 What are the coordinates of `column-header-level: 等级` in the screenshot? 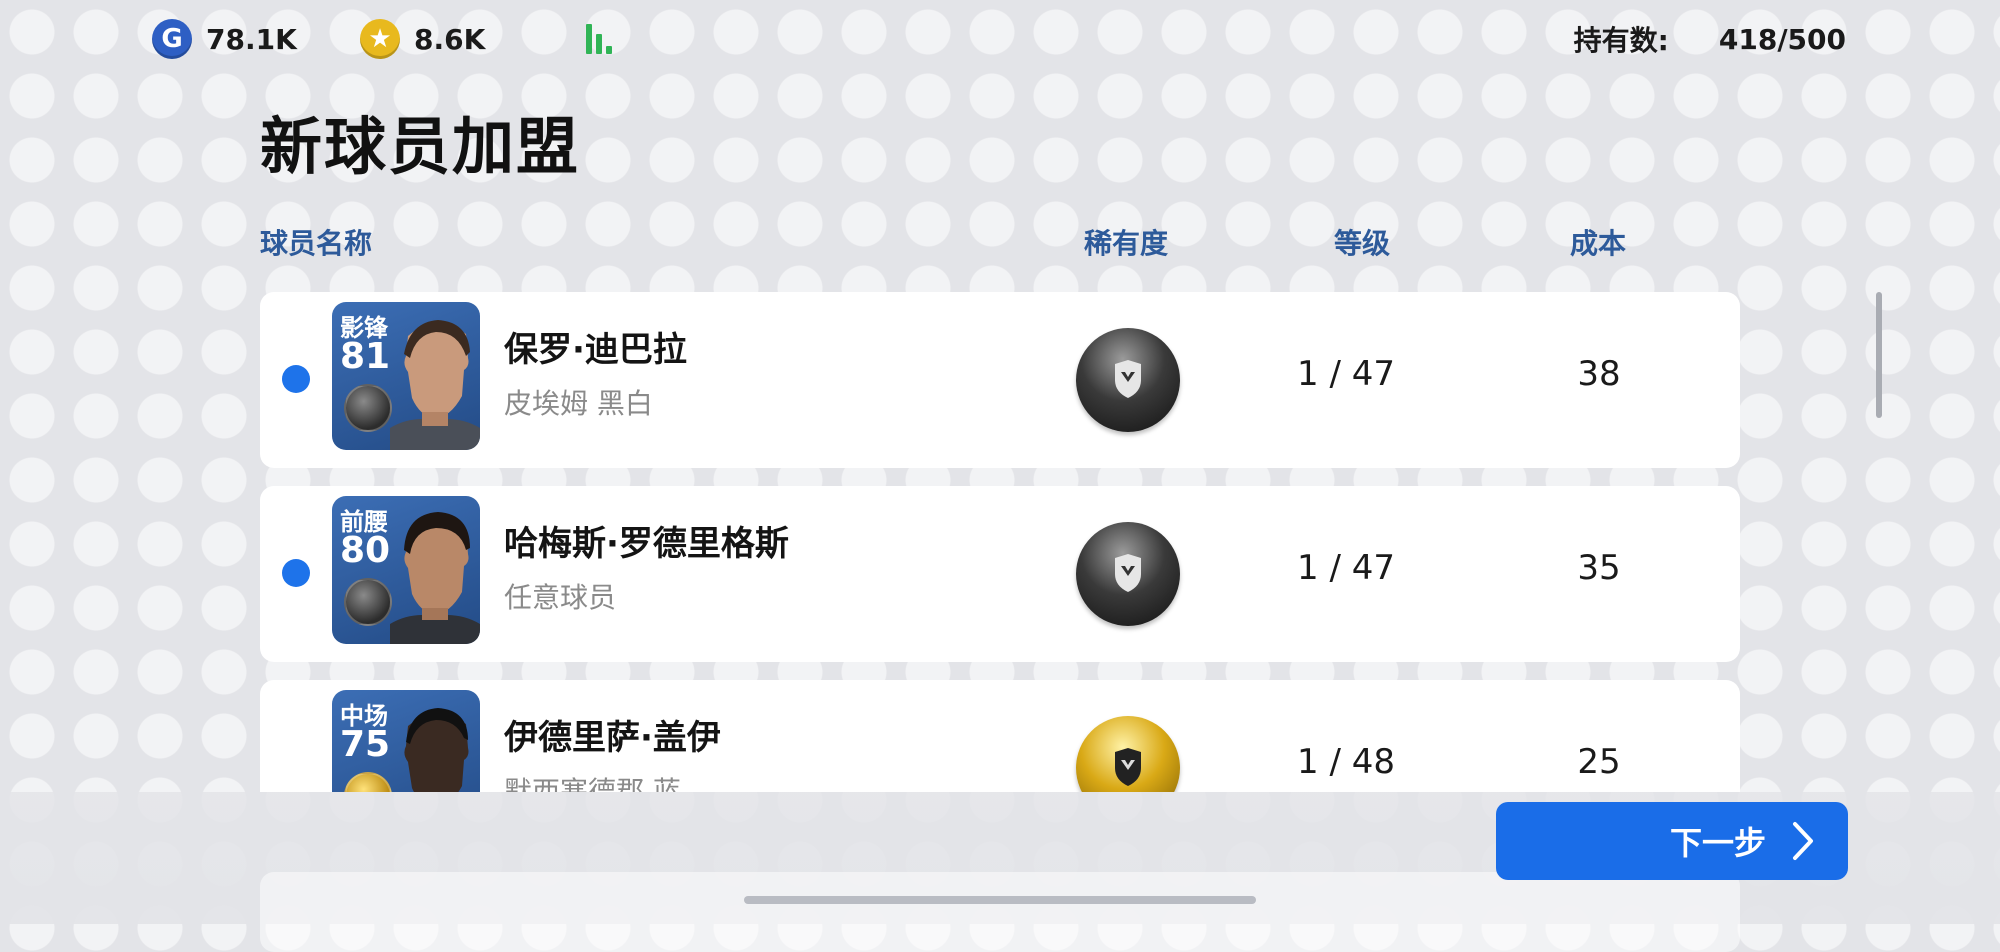 It's located at (1362, 243).